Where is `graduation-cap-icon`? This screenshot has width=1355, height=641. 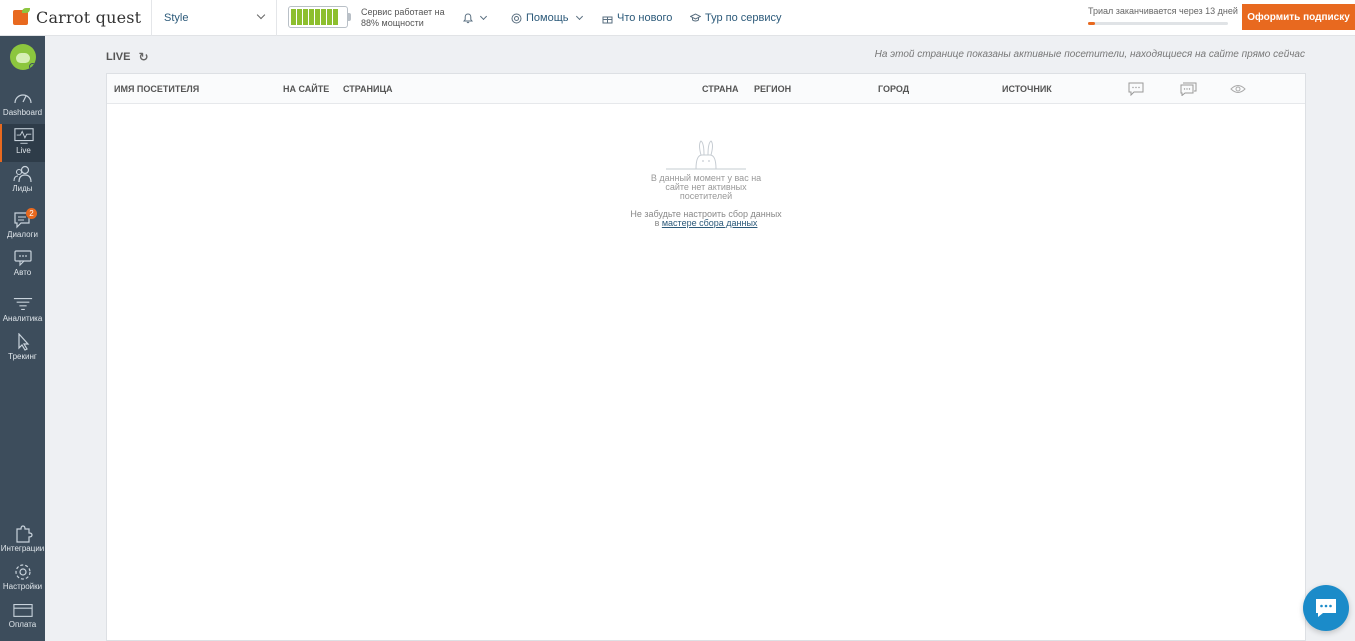
graduation-cap-icon is located at coordinates (695, 17).